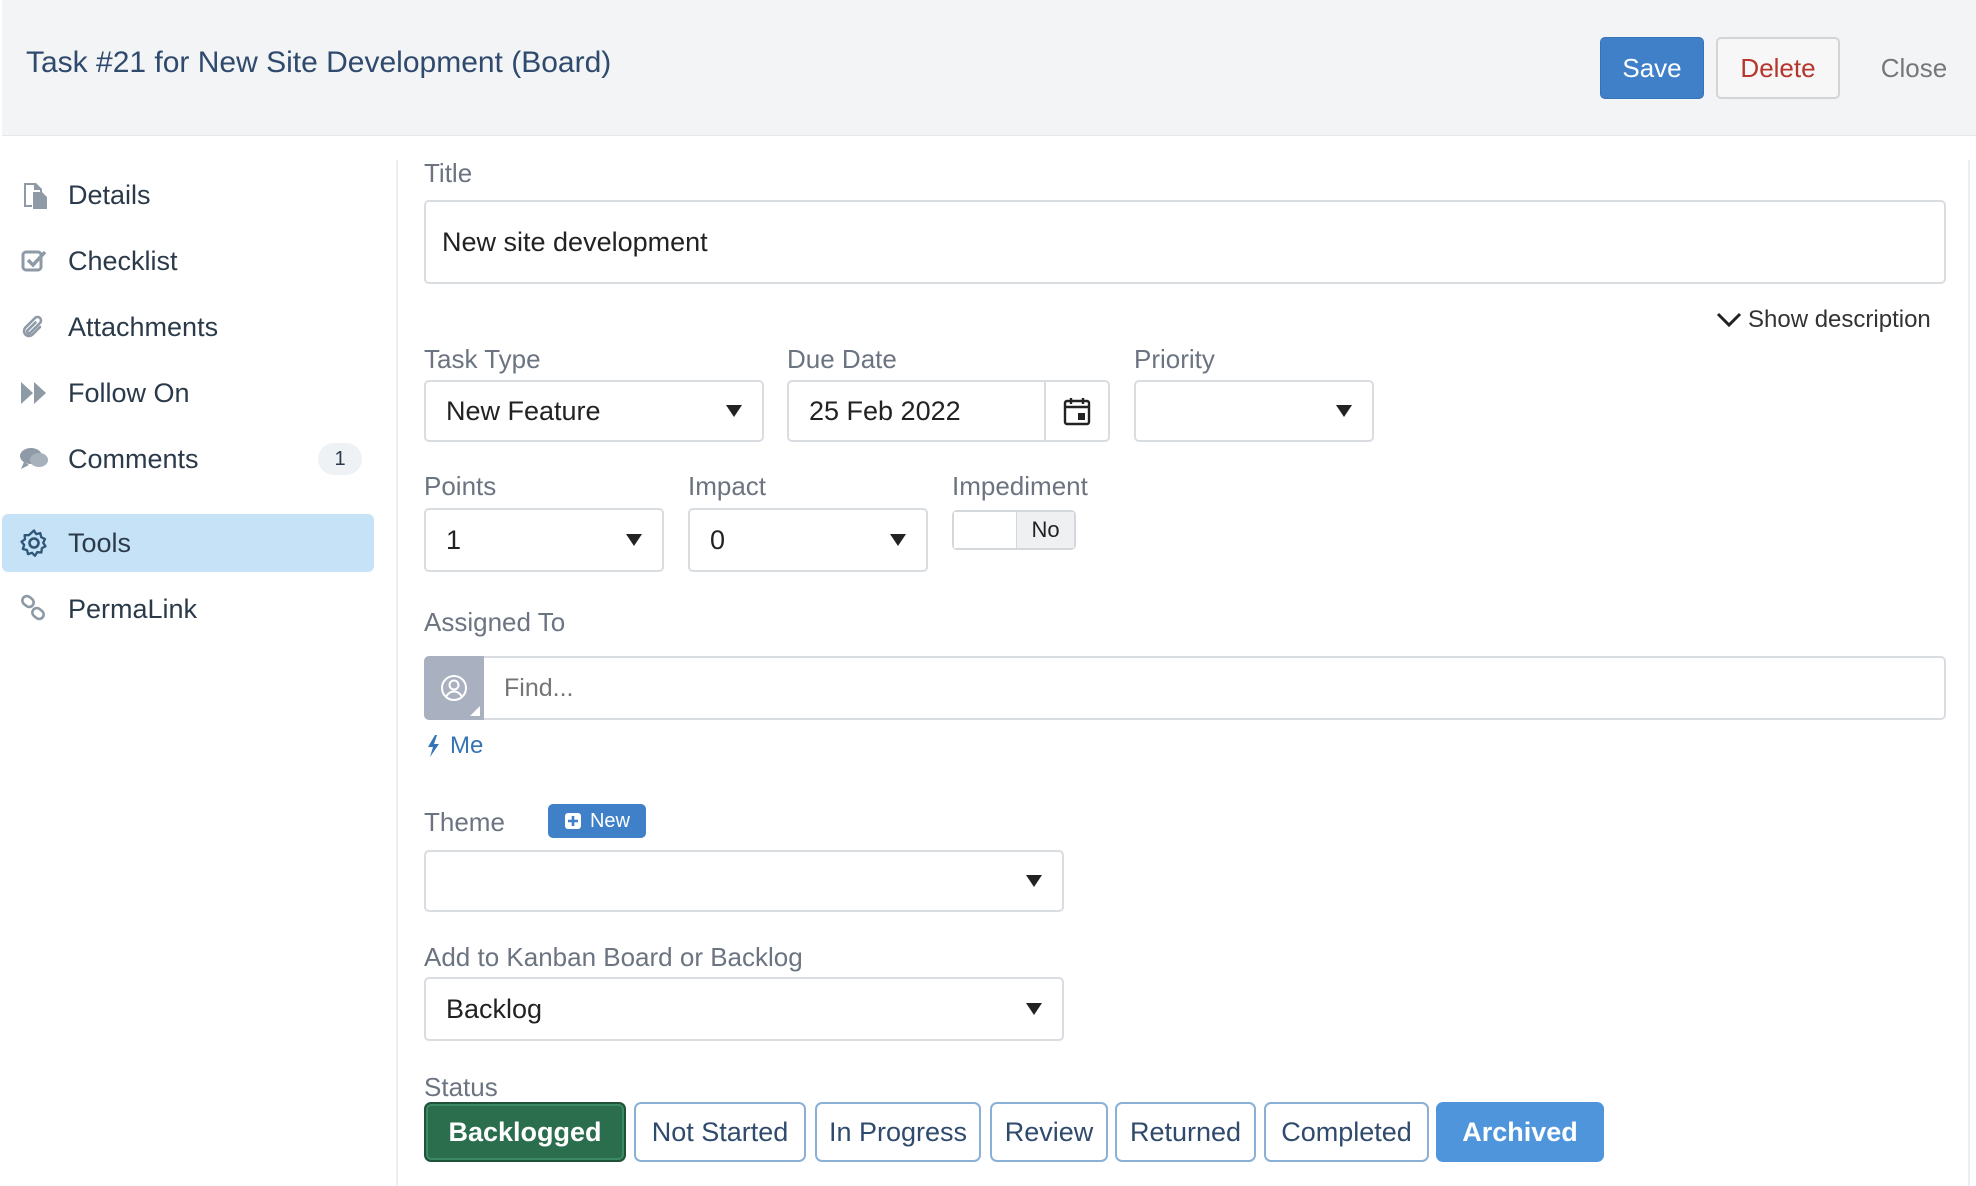  What do you see at coordinates (1049, 1132) in the screenshot?
I see `status-review: Review` at bounding box center [1049, 1132].